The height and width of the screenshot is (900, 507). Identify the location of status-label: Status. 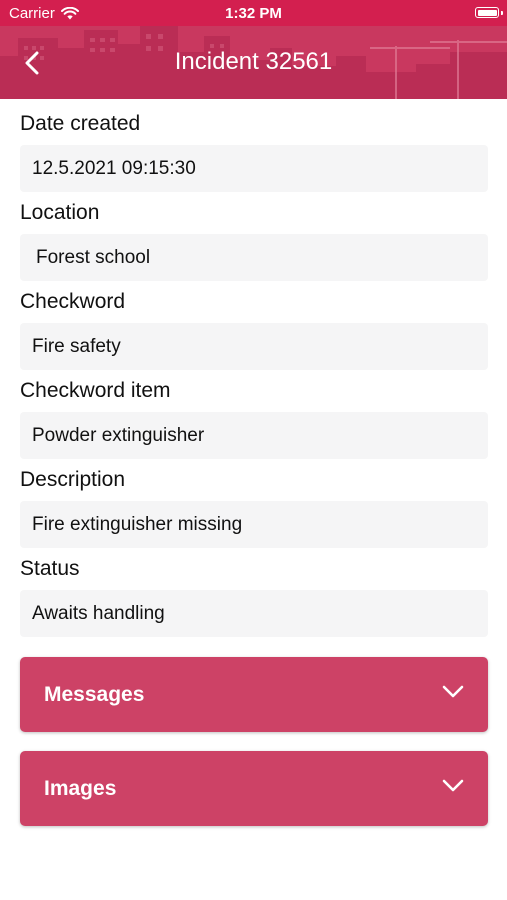
(50, 568).